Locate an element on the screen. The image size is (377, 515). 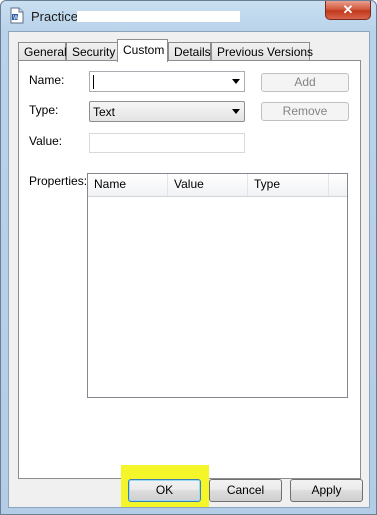
properties-list-header: Name Value Type is located at coordinates (217, 185).